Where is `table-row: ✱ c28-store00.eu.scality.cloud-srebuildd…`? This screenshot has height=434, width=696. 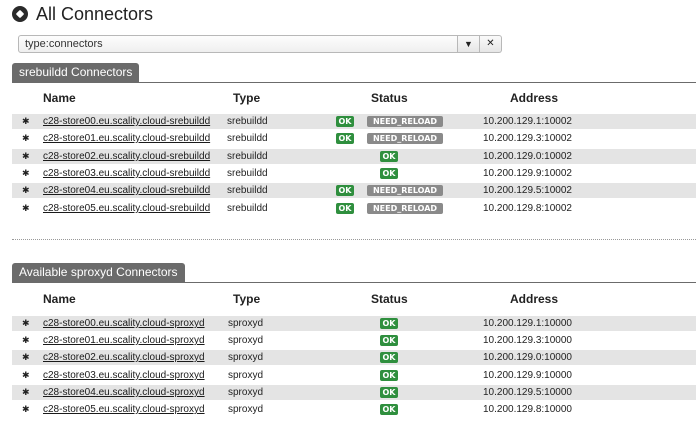
table-row: ✱ c28-store00.eu.scality.cloud-srebuildd… is located at coordinates (354, 121).